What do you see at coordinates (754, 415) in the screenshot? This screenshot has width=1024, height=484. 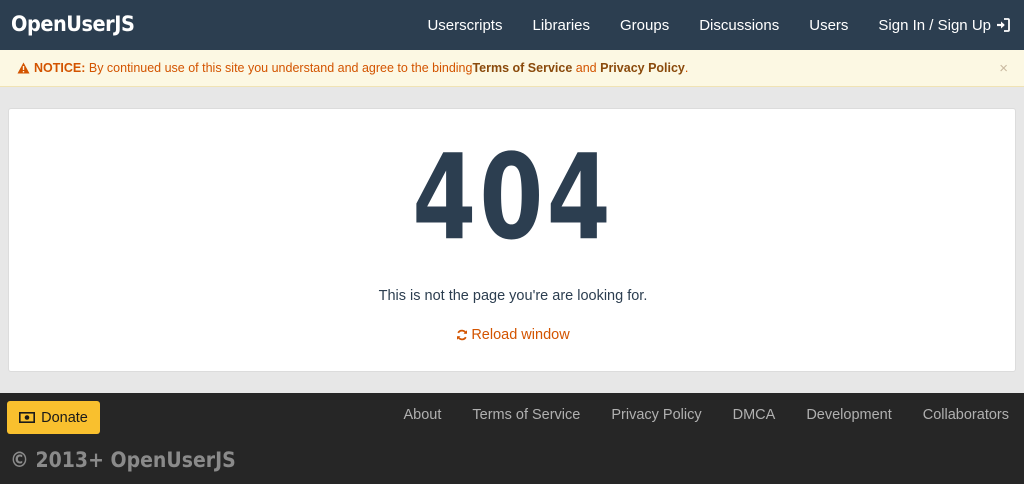 I see `footer-link-dmca: DMCA` at bounding box center [754, 415].